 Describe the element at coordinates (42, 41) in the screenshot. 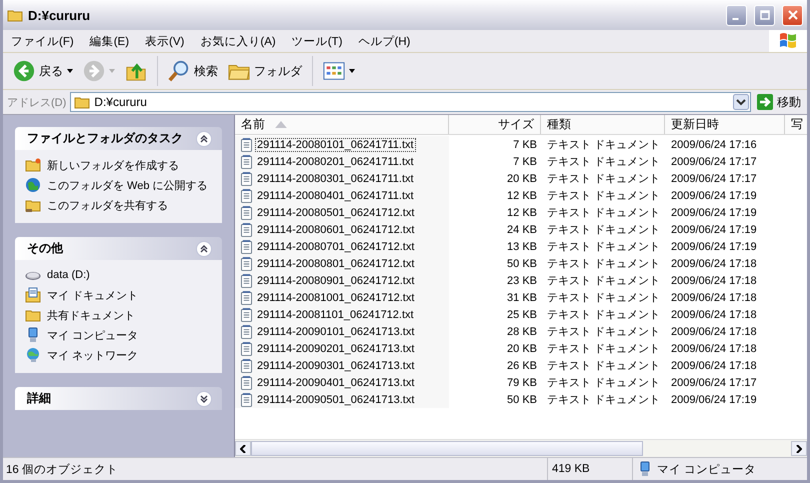

I see `menu-item: ファイル(F)` at that location.